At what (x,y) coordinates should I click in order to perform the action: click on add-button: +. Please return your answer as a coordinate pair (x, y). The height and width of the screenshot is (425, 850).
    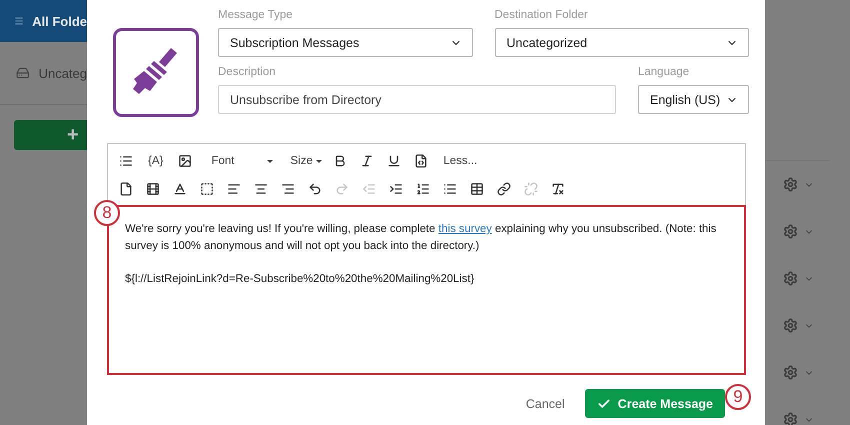
    Looking at the image, I should click on (50, 135).